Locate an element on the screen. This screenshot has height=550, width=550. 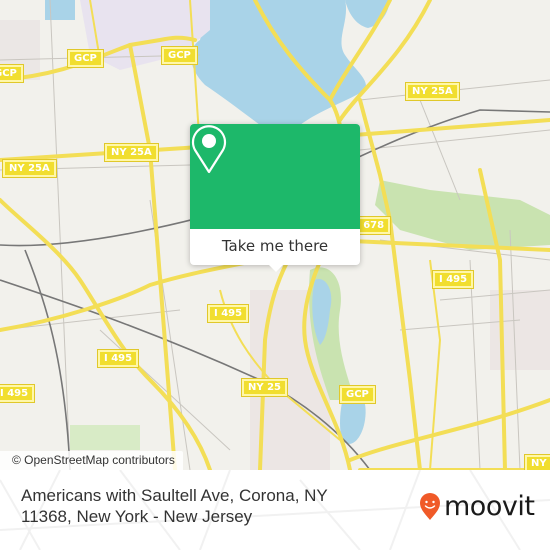
popup-header is located at coordinates (275, 176).